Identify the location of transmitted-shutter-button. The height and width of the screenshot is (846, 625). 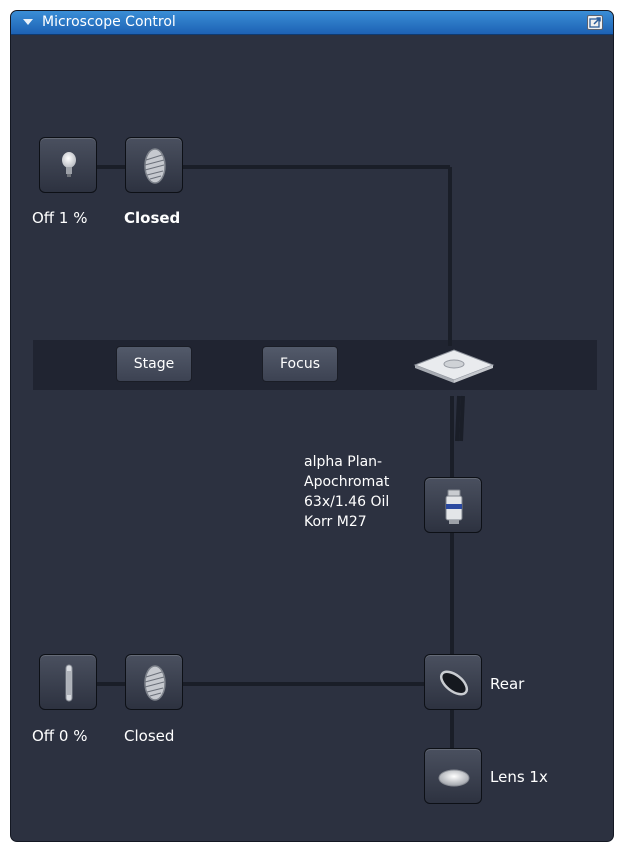
(154, 165).